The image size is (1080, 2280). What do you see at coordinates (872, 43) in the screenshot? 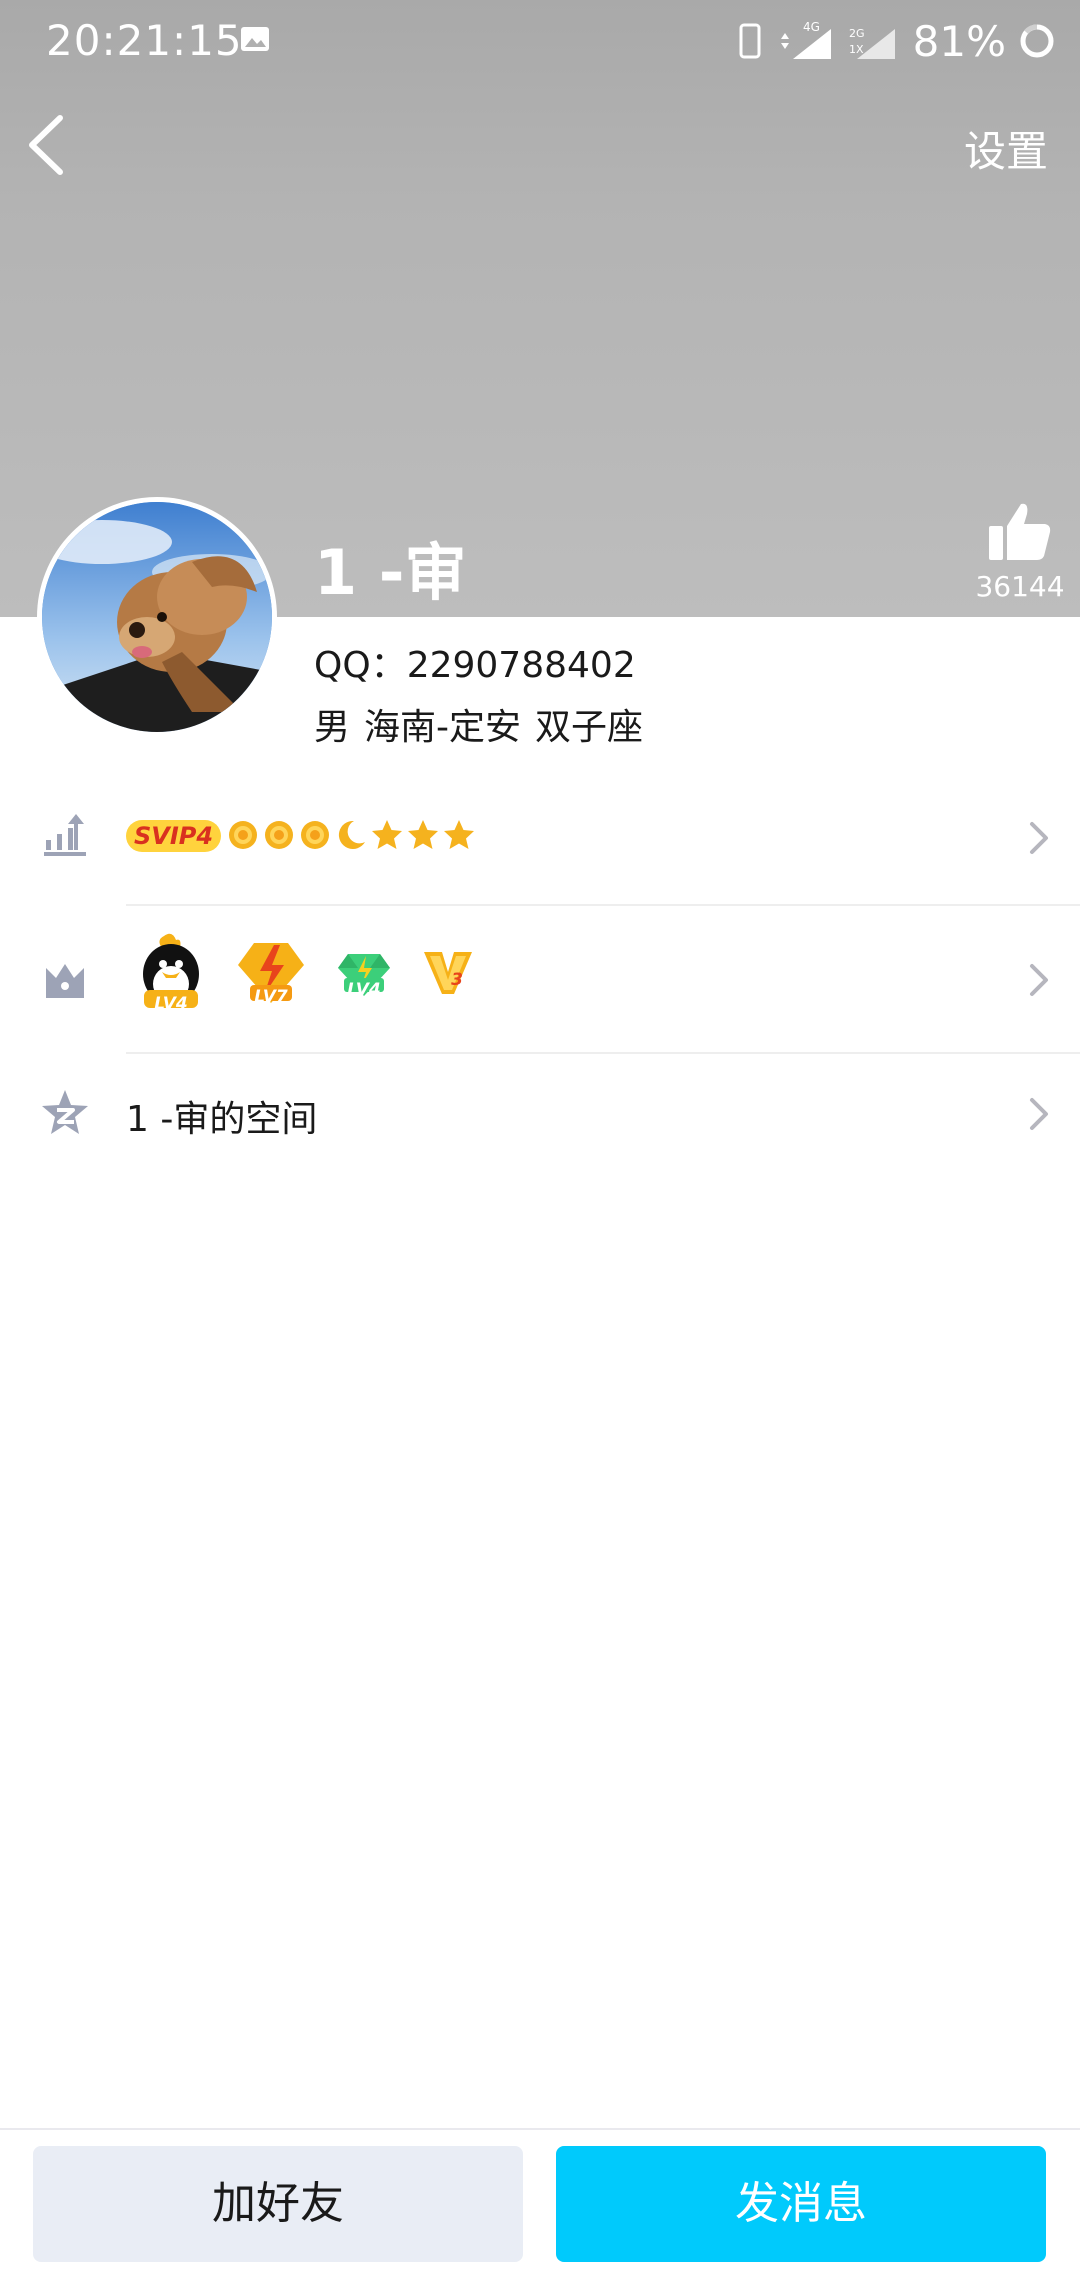
I see `signal-2-icon: 2G 1X` at bounding box center [872, 43].